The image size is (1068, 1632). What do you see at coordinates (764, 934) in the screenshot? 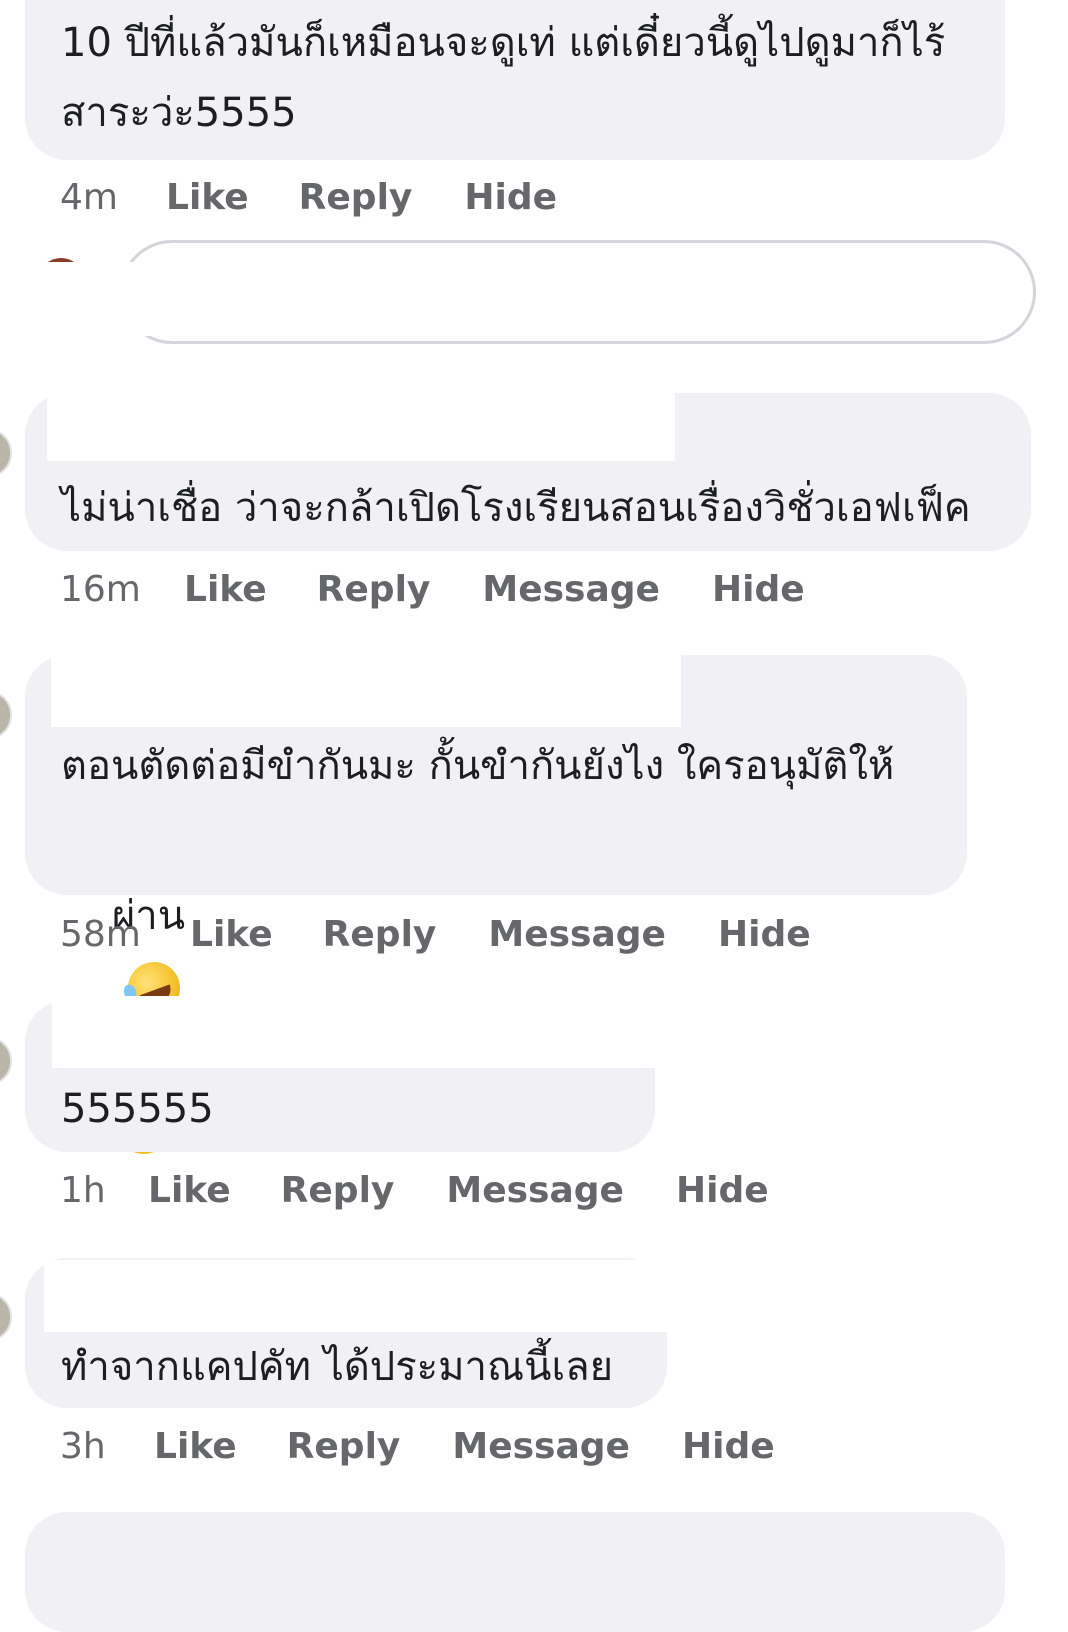
I see `hide-button-3: Hide` at bounding box center [764, 934].